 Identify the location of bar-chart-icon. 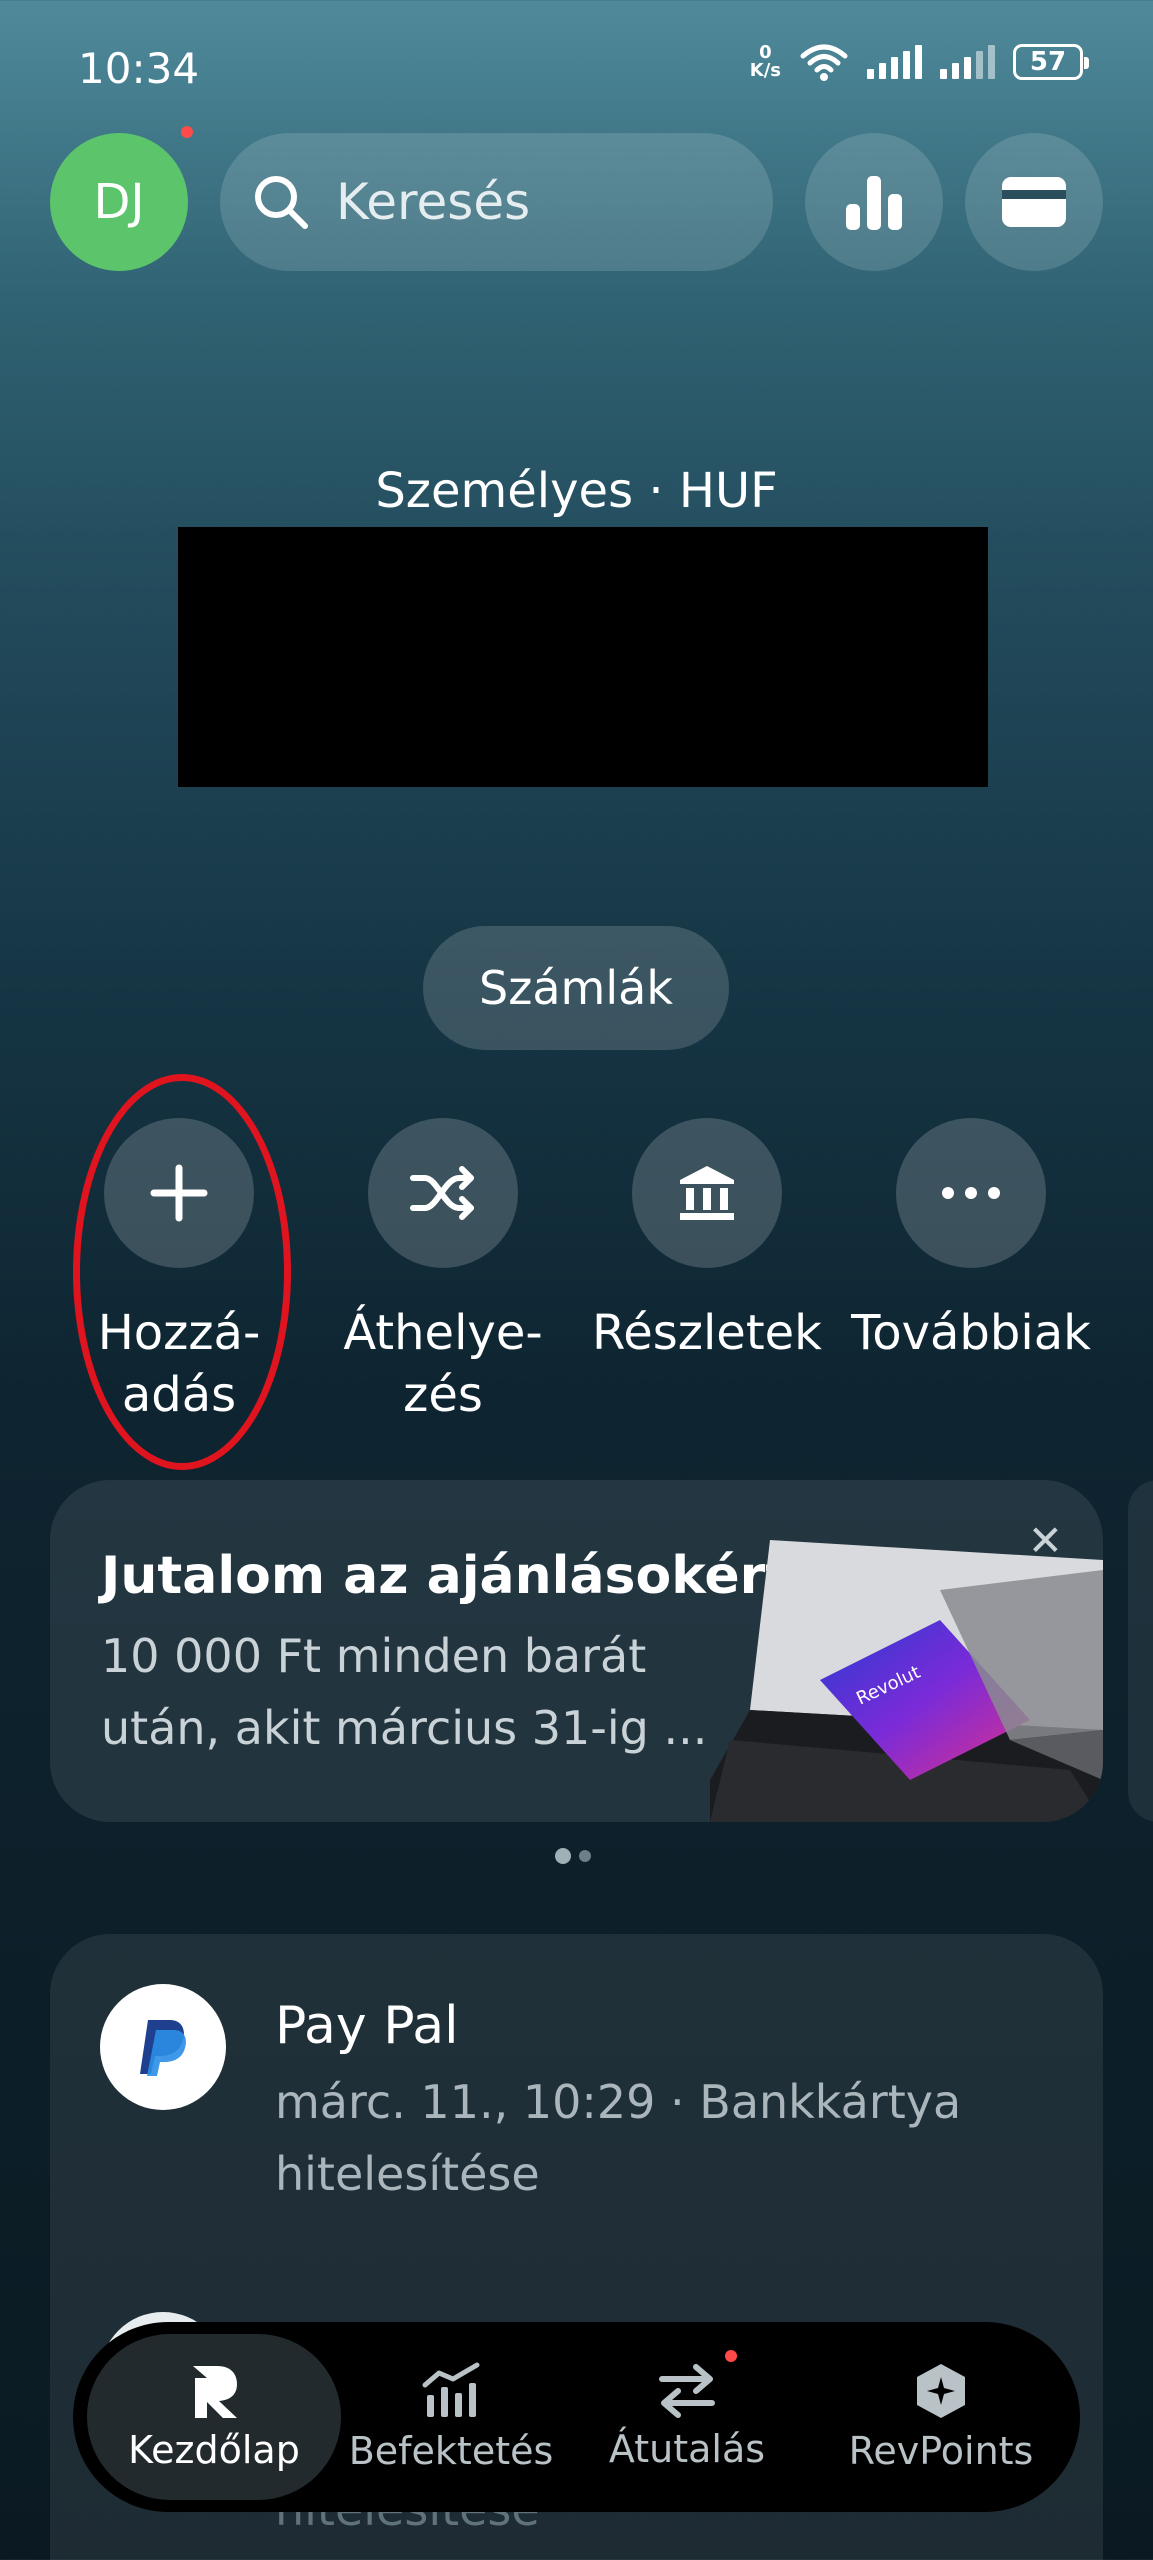
(874, 203).